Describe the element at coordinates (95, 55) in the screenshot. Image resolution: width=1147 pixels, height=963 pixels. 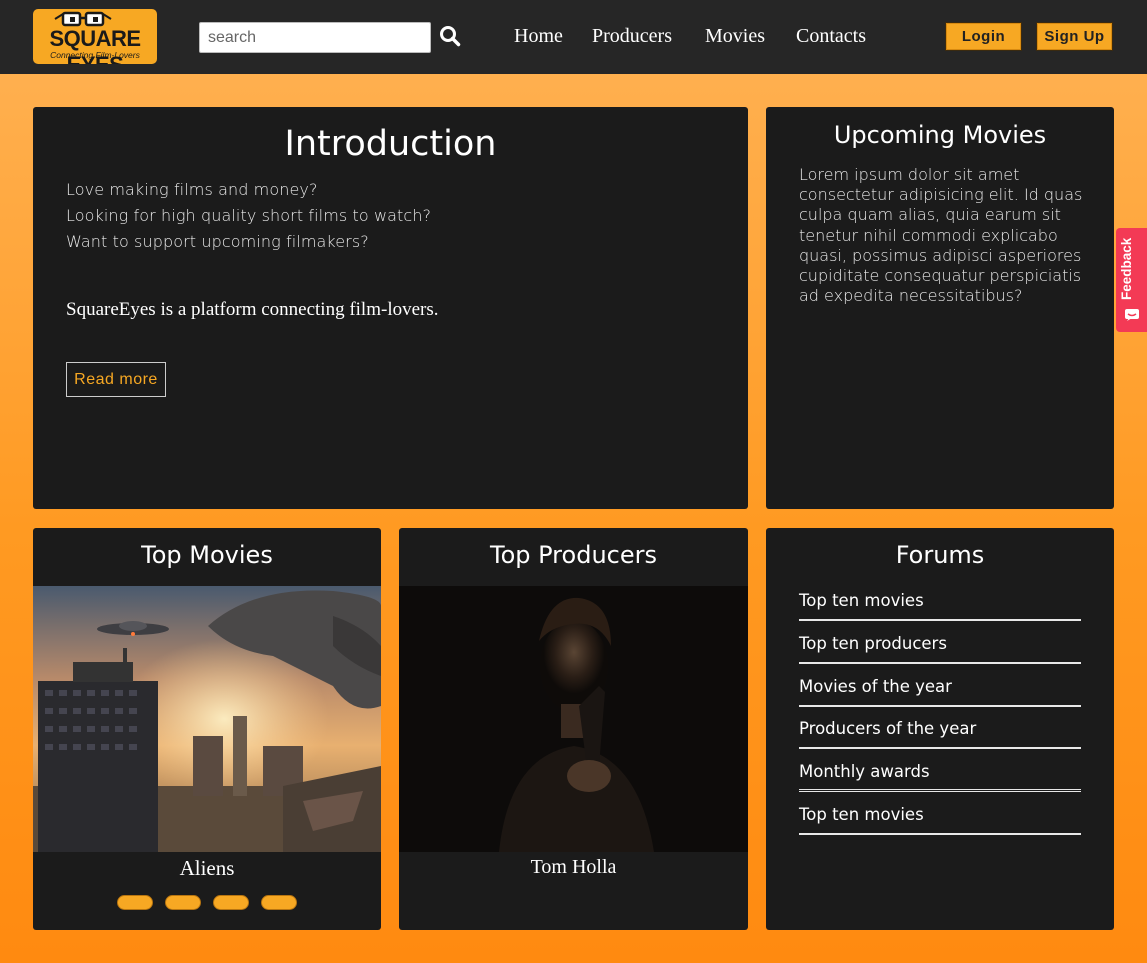
I see `logo-tagline: Connecting Film-Lovers` at that location.